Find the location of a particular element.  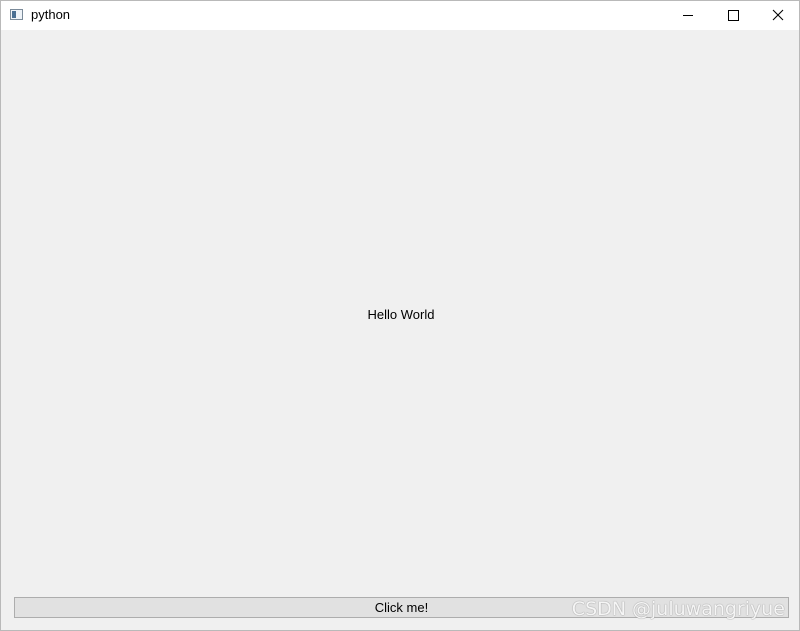

maximize-icon is located at coordinates (733, 15).